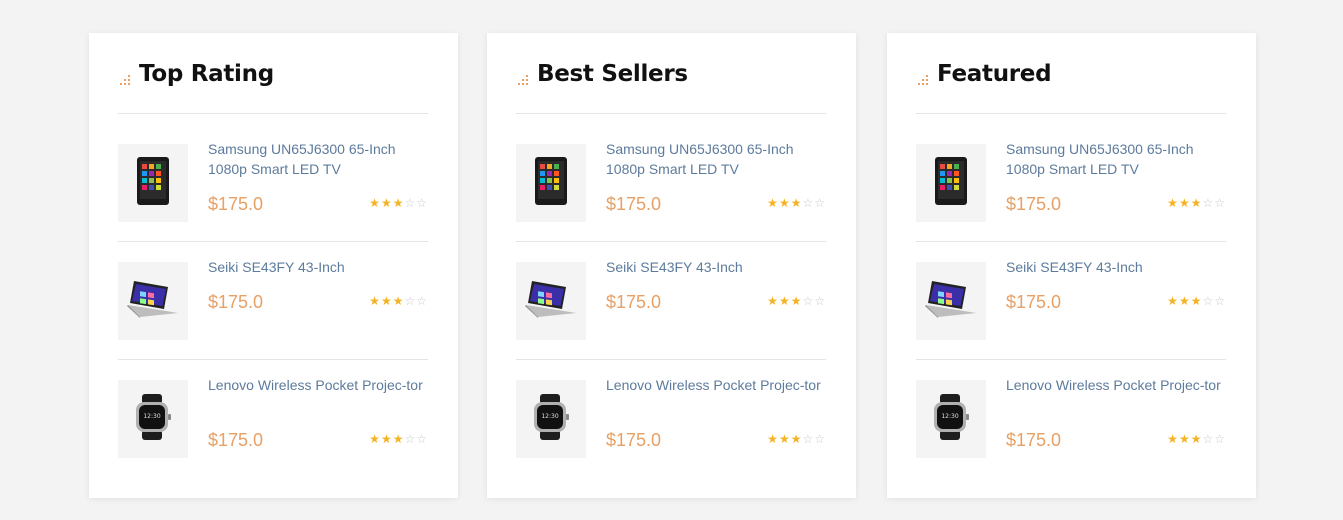  What do you see at coordinates (612, 74) in the screenshot?
I see `panel-title: Best Sellers` at bounding box center [612, 74].